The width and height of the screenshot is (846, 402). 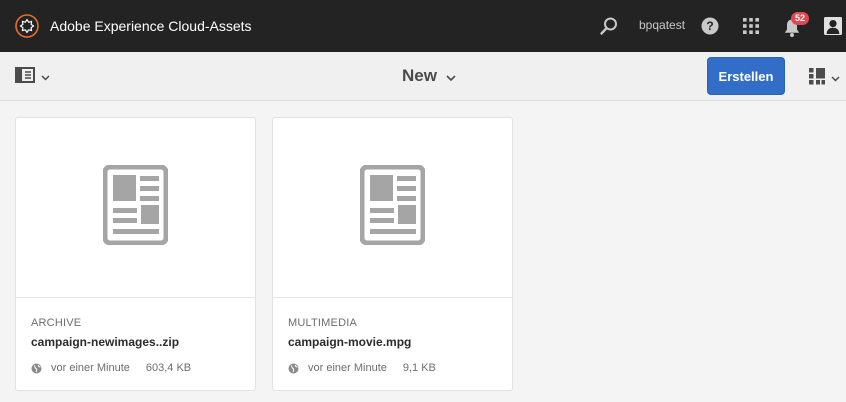 What do you see at coordinates (25, 77) in the screenshot?
I see `rail-toggle-icon` at bounding box center [25, 77].